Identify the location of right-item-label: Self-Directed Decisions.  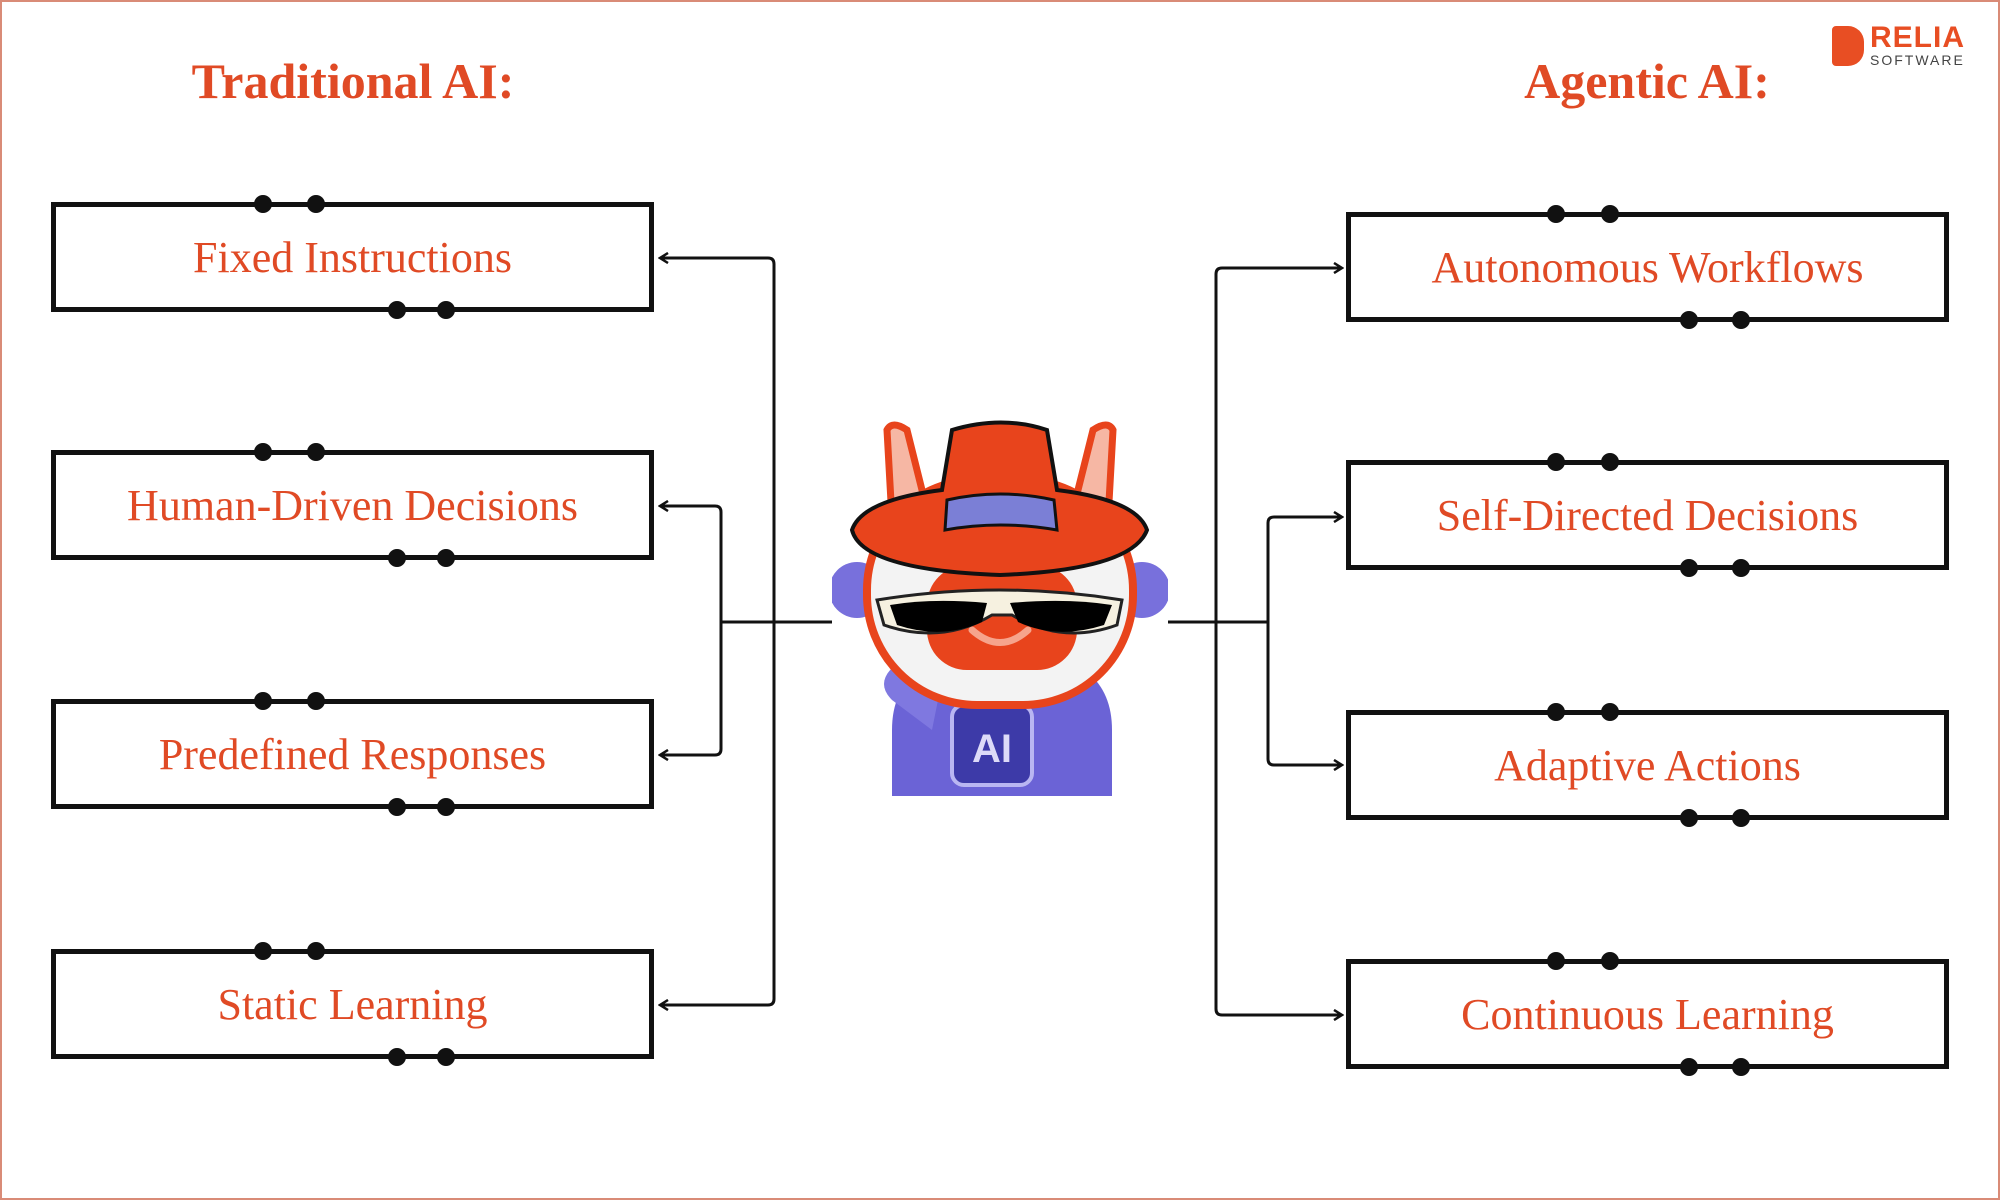
(1647, 515).